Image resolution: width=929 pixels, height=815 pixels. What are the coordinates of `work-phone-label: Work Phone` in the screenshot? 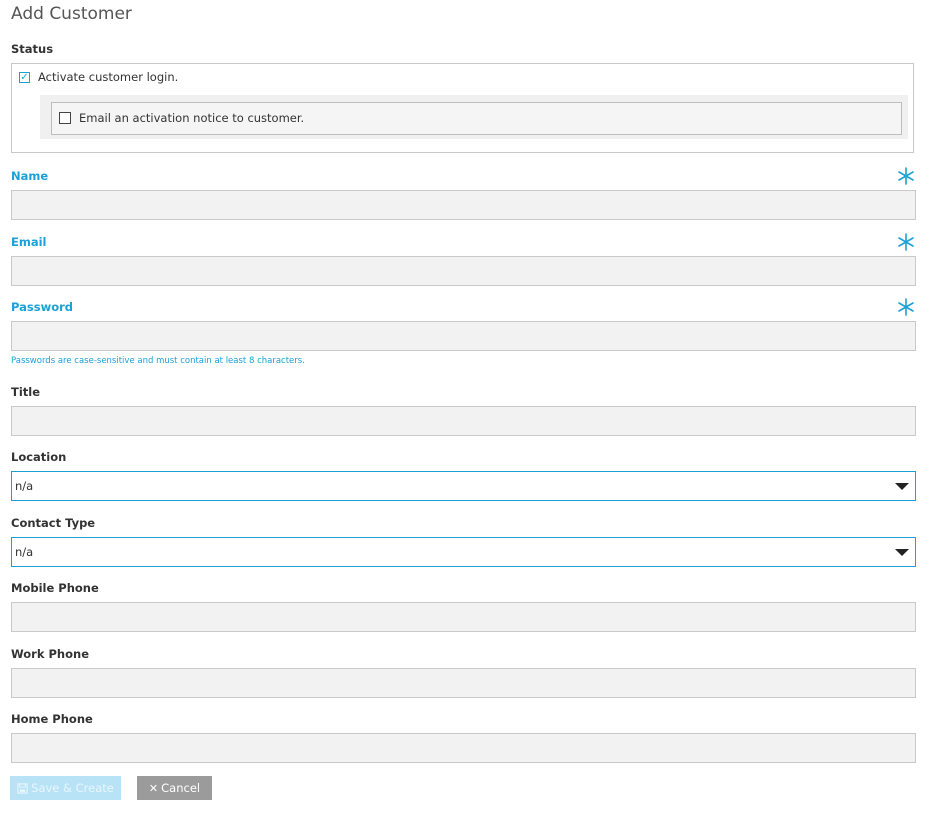 It's located at (50, 654).